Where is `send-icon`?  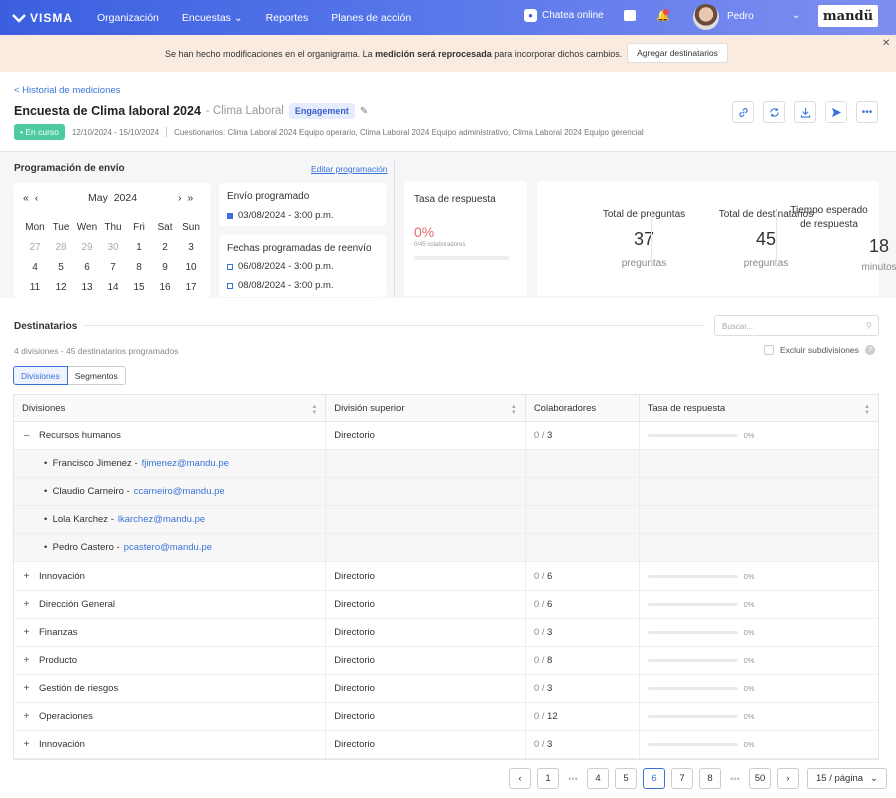
send-icon is located at coordinates (836, 112).